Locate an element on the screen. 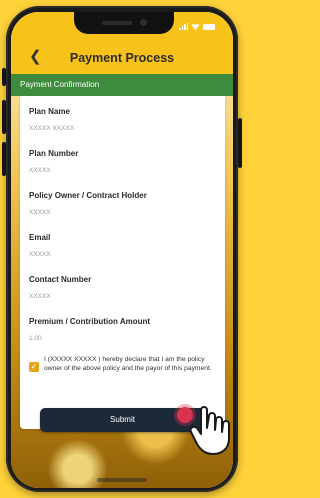 The height and width of the screenshot is (498, 320). checkmark-icon: ✓ is located at coordinates (34, 366).